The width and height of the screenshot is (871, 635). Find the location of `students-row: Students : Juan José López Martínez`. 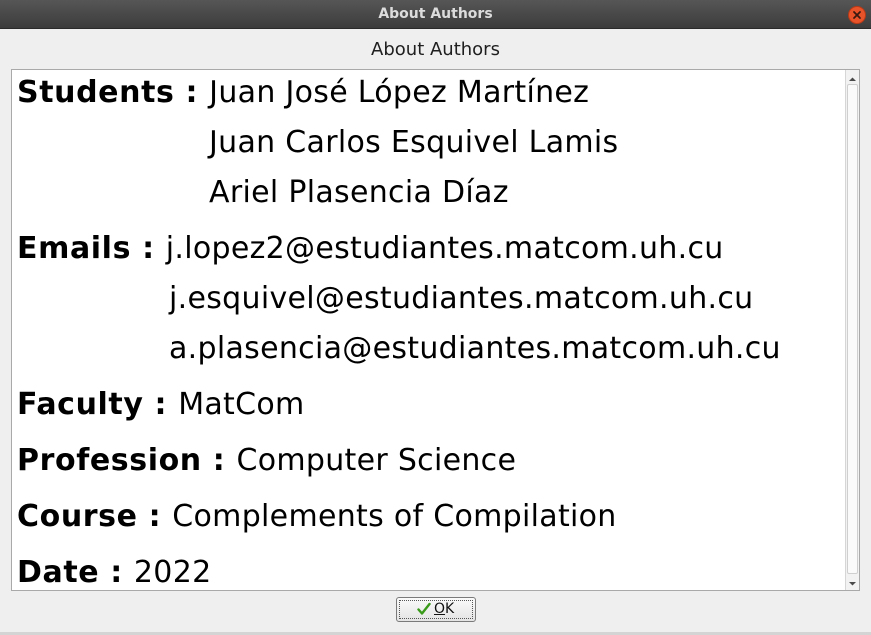

students-row: Students : Juan José López Martínez is located at coordinates (303, 93).